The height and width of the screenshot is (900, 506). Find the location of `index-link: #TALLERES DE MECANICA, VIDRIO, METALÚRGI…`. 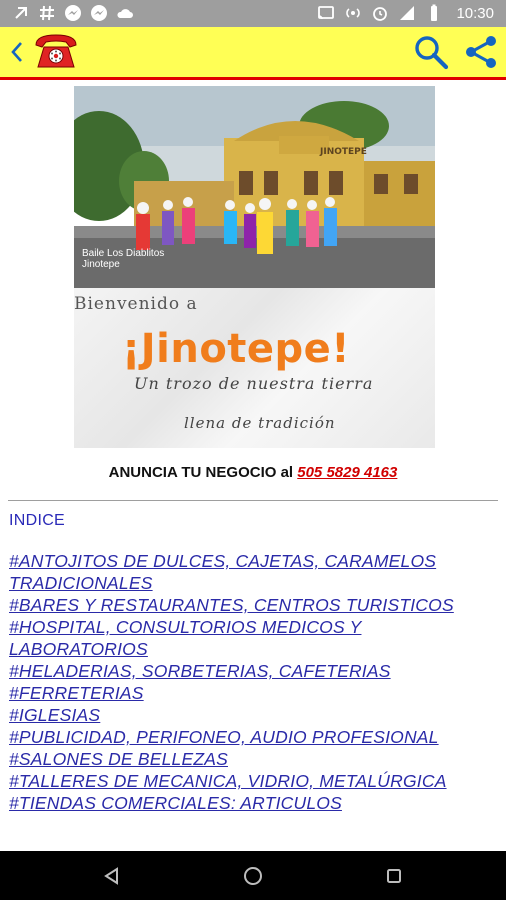

index-link: #TALLERES DE MECANICA, VIDRIO, METALÚRGI… is located at coordinates (228, 781).